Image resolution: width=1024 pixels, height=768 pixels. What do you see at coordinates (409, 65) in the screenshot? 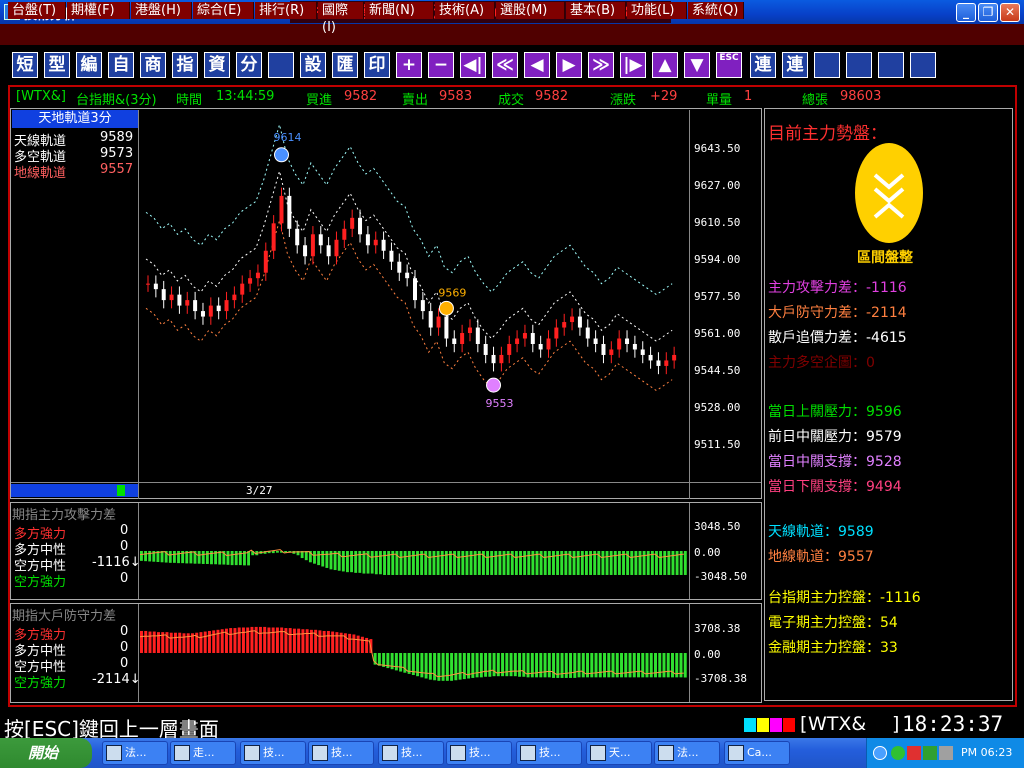
I see `toolbar-button: +` at bounding box center [409, 65].